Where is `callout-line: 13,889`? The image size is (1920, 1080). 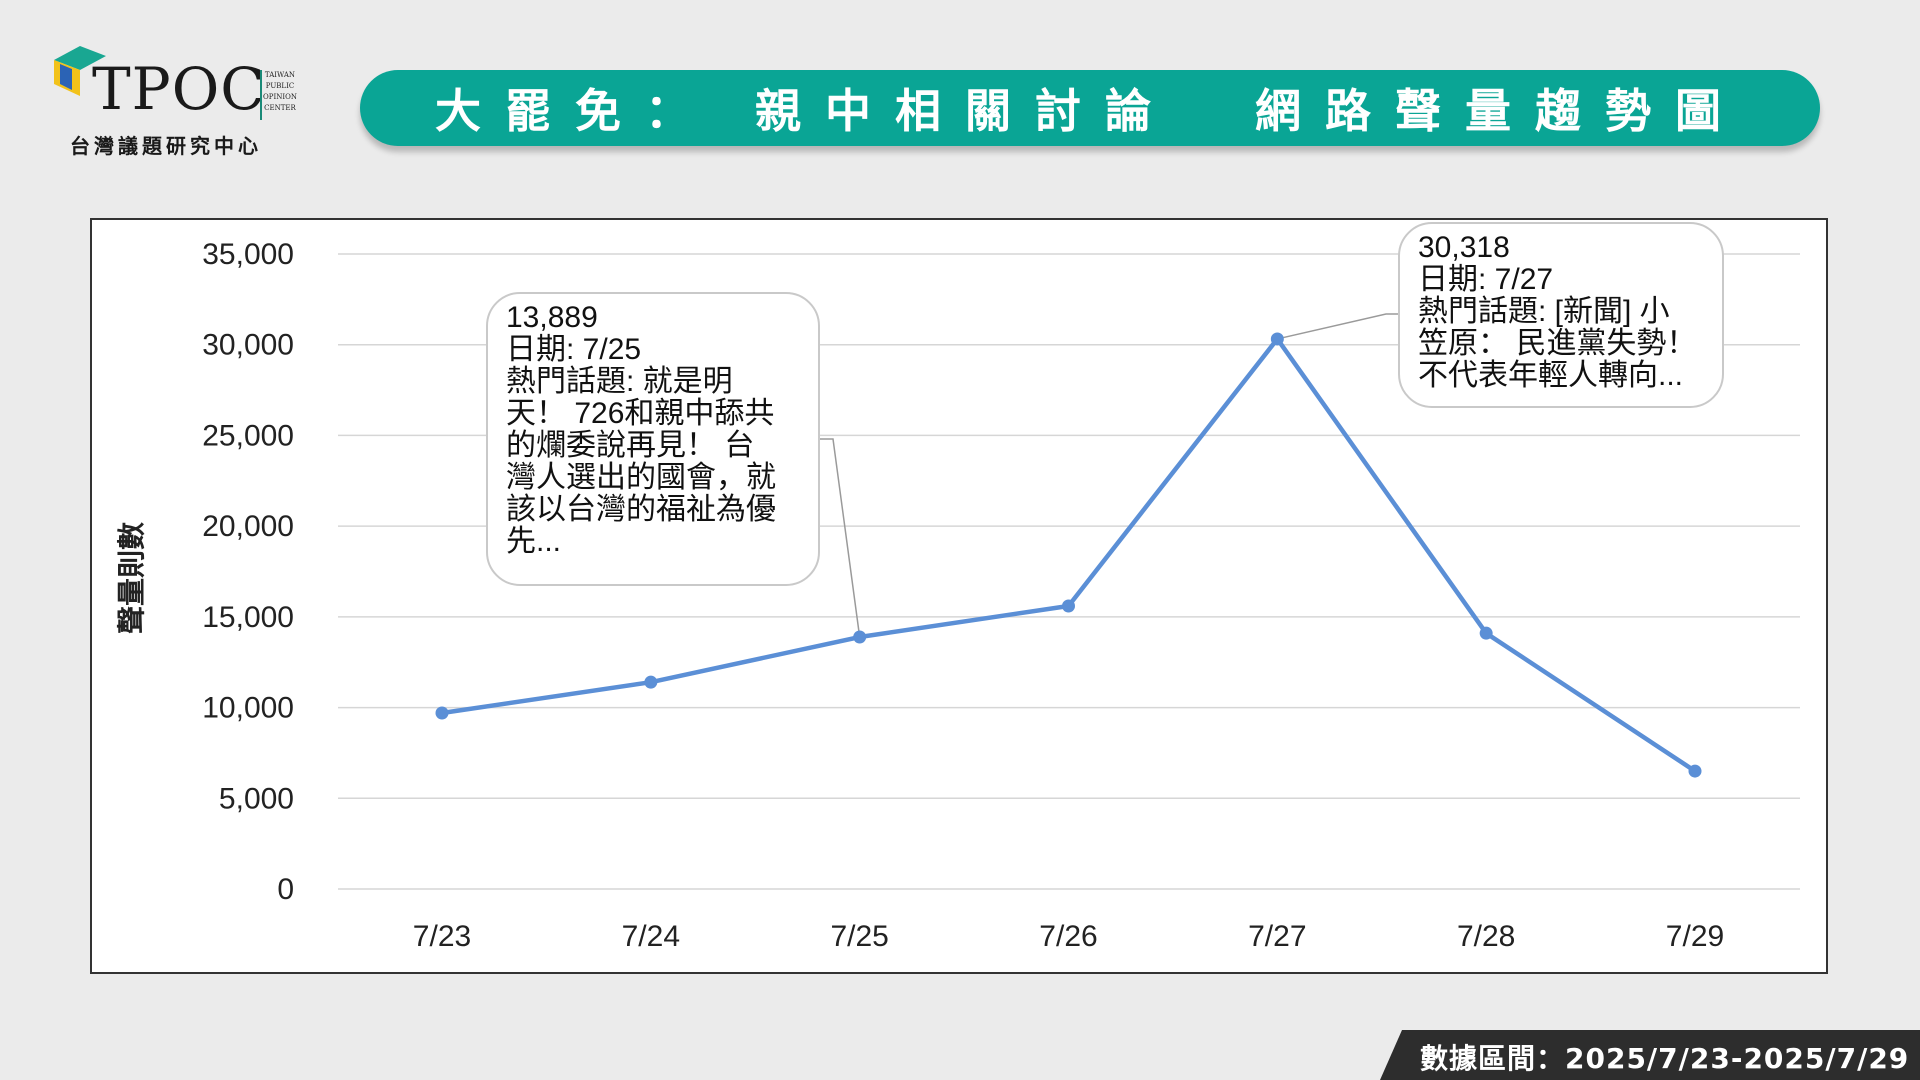
callout-line: 13,889 is located at coordinates (552, 317).